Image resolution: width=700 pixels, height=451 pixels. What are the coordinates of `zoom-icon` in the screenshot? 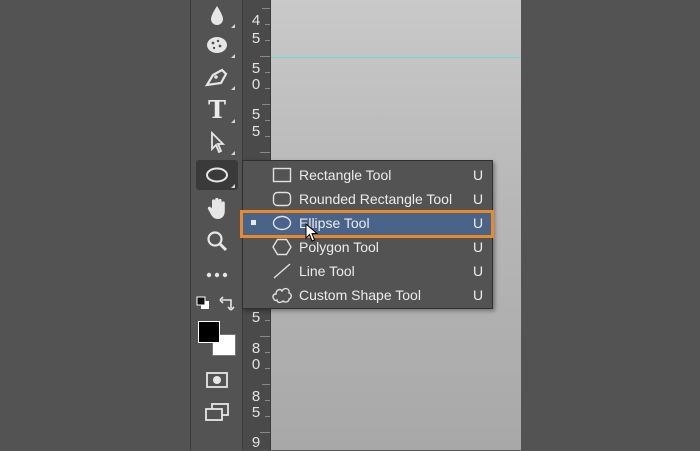 It's located at (217, 241).